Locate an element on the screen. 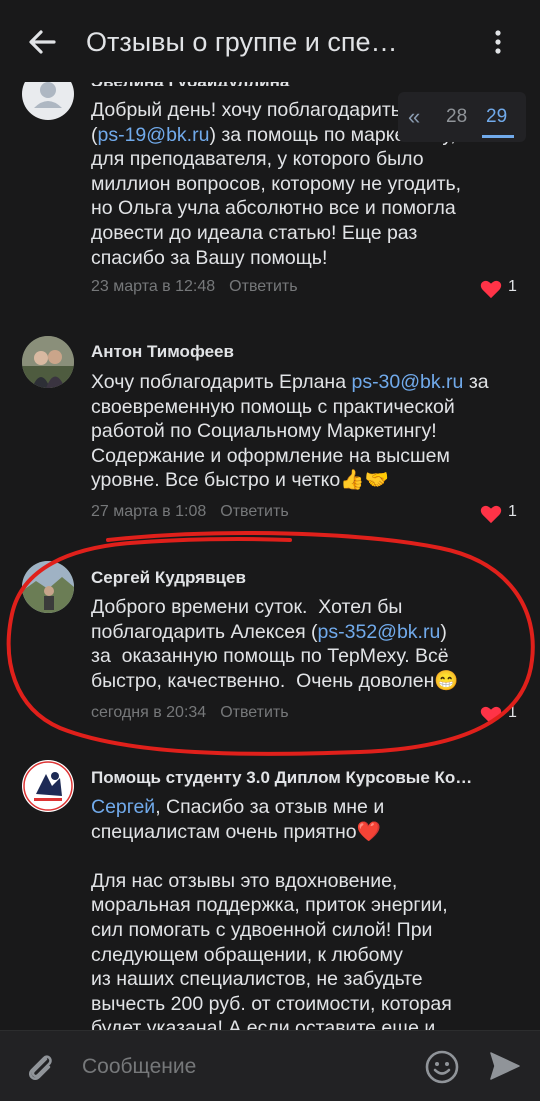  page-28-button: 28 is located at coordinates (456, 117).